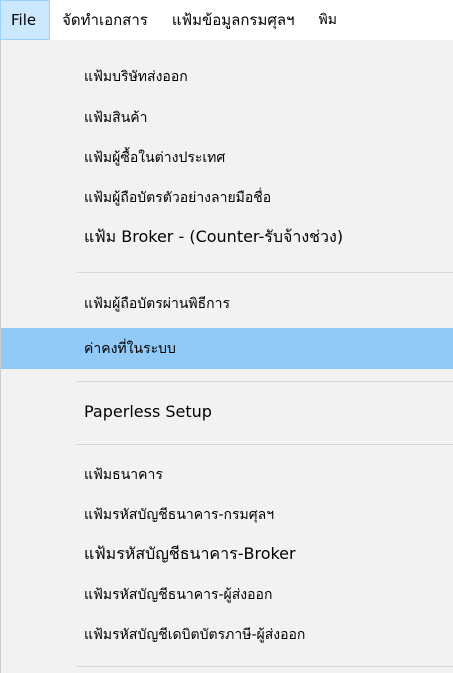  What do you see at coordinates (227, 634) in the screenshot?
I see `menu-item-debit-tax-card-account-exporter: แฟ้มรหัสบัญชีเดบิตบัตรภาษี-ผู้ส่งออก` at bounding box center [227, 634].